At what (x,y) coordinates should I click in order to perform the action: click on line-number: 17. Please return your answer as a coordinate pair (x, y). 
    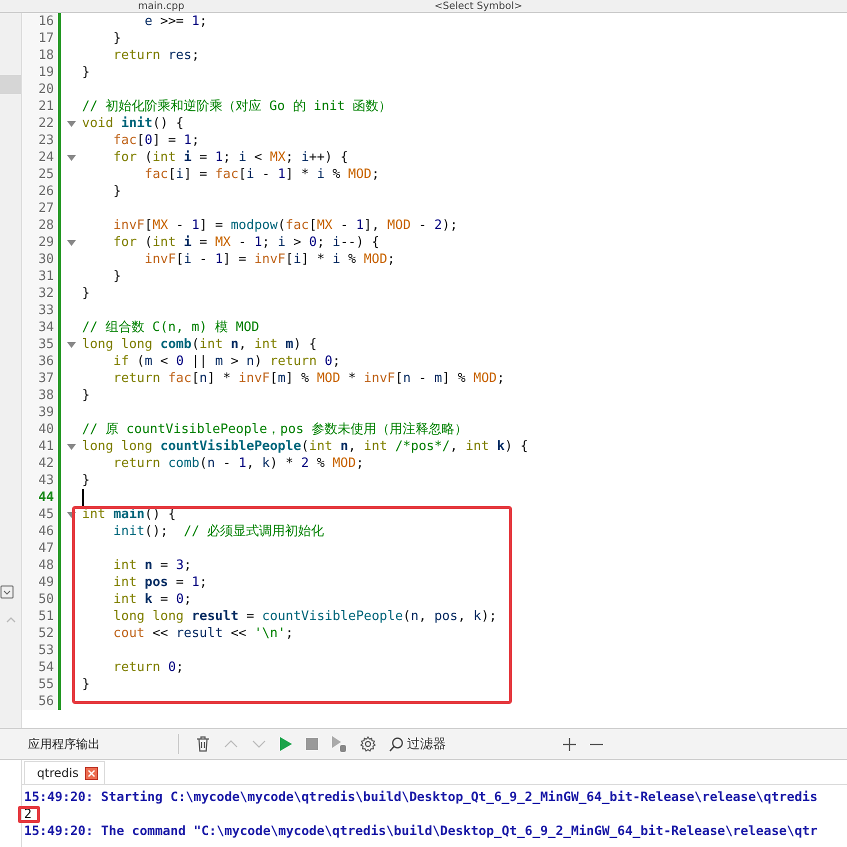
    Looking at the image, I should click on (40, 38).